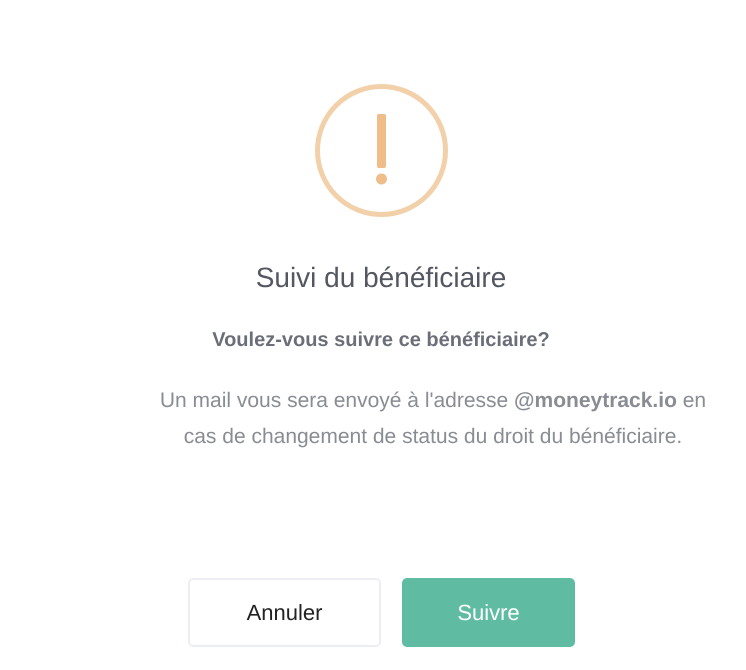  Describe the element at coordinates (381, 340) in the screenshot. I see `question-text: Voulez-vous suivre ce bénéficiaire?` at that location.